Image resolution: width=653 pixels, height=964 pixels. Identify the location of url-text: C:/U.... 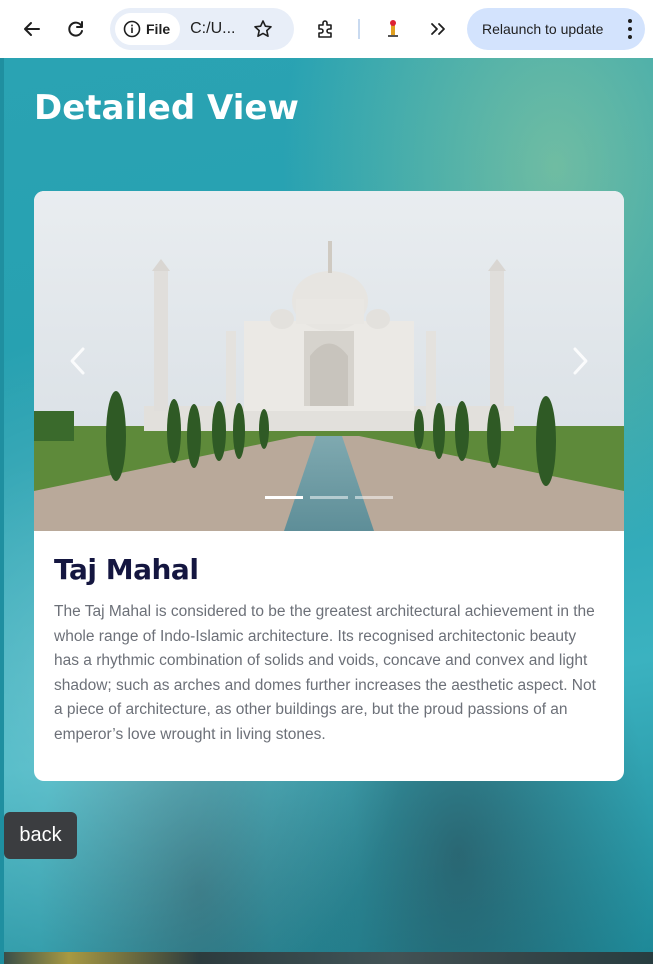
(212, 29).